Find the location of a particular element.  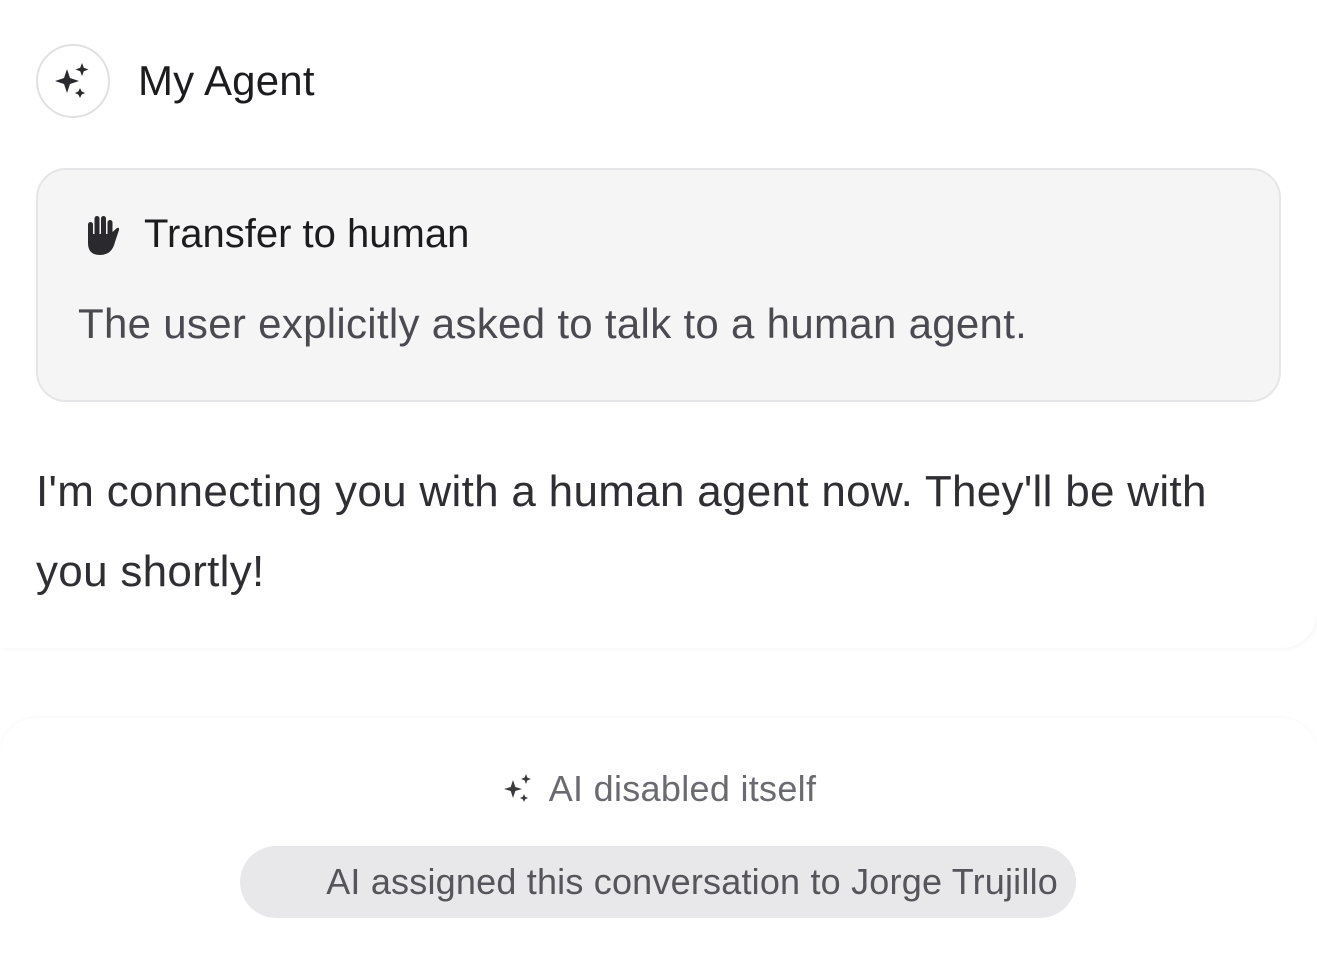

ai-disabled-label: AI disabled itself is located at coordinates (682, 788).